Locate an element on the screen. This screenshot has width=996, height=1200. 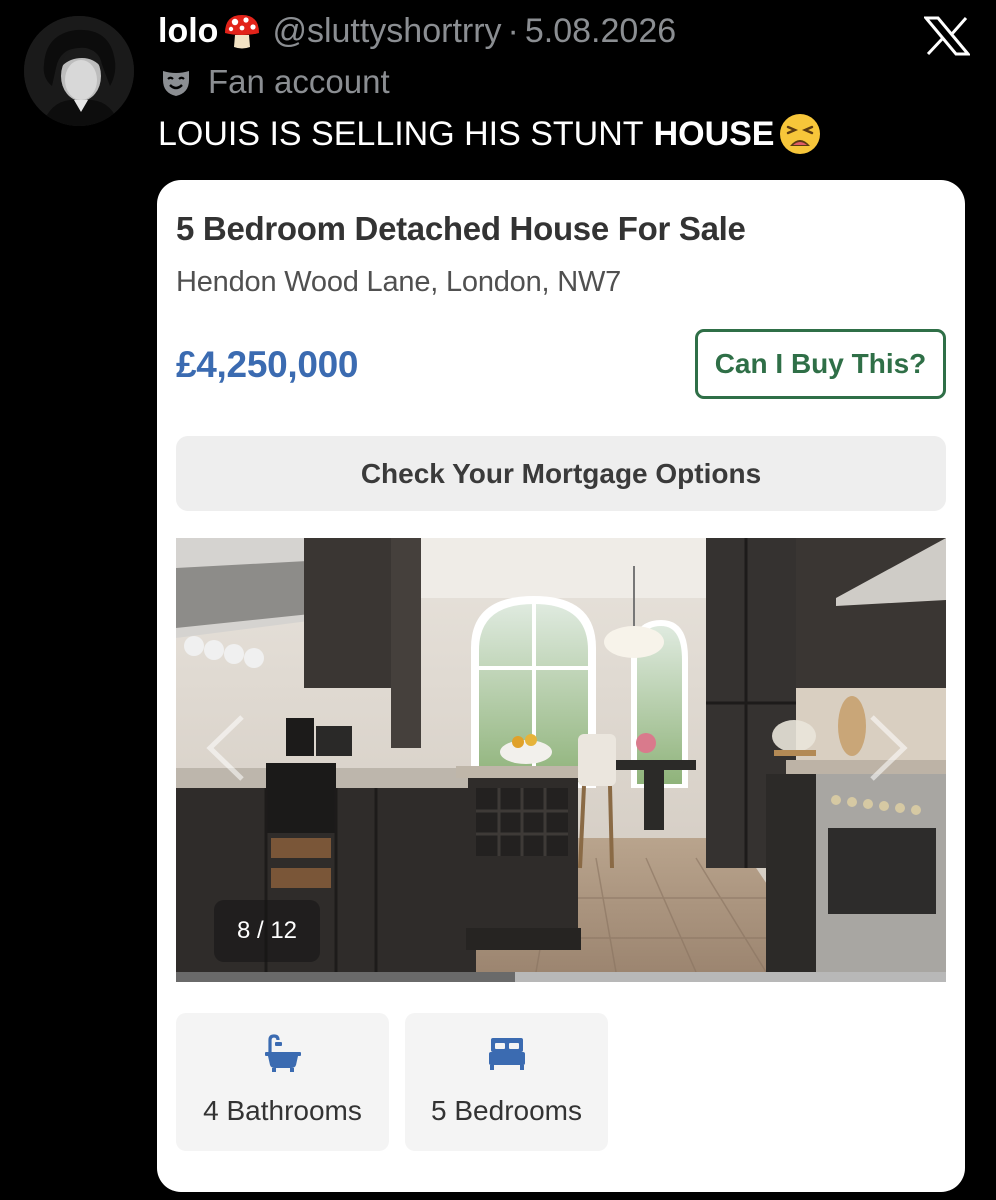
listing-price: £4,250,000 is located at coordinates (267, 364).